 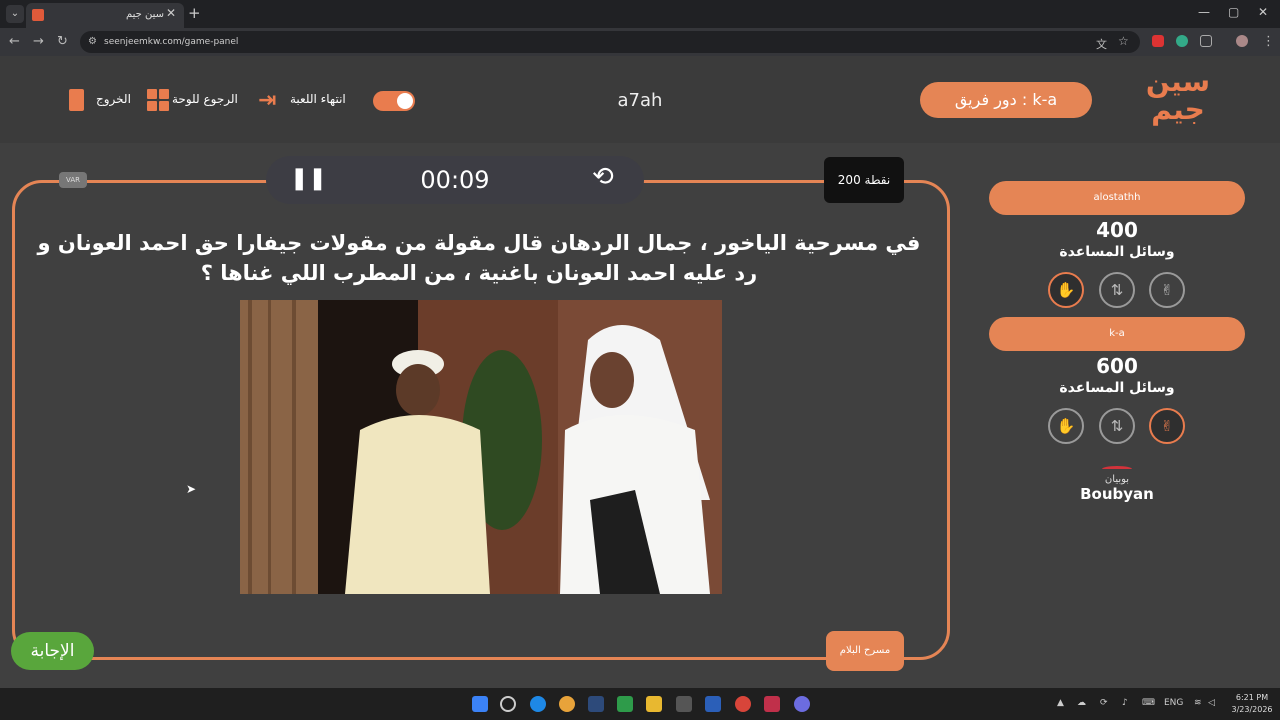 What do you see at coordinates (52, 651) in the screenshot?
I see `answer-button: الإجابة` at bounding box center [52, 651].